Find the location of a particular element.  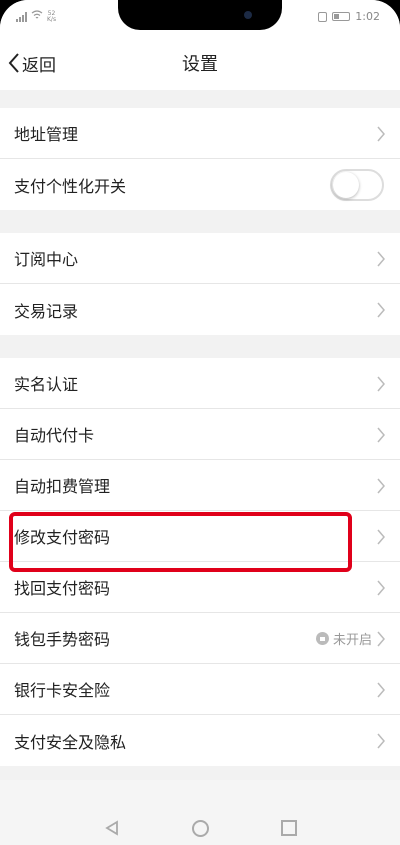

personalized-payment-toggle is located at coordinates (357, 185).